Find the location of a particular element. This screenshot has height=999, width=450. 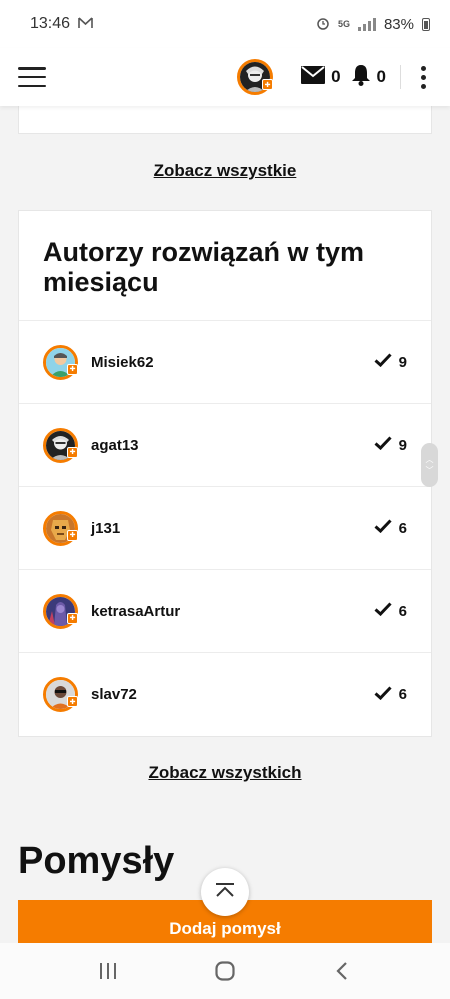

status-time: 13:46 is located at coordinates (50, 23).